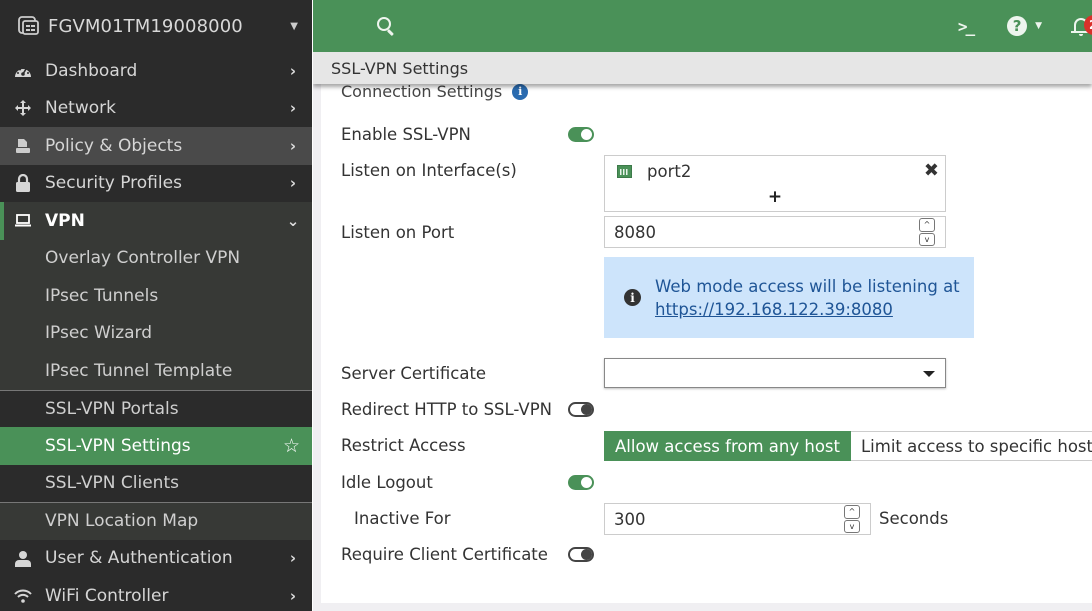 The width and height of the screenshot is (1092, 611). What do you see at coordinates (102, 295) in the screenshot?
I see `sidebar-subitem-label: IPsec Tunnels` at bounding box center [102, 295].